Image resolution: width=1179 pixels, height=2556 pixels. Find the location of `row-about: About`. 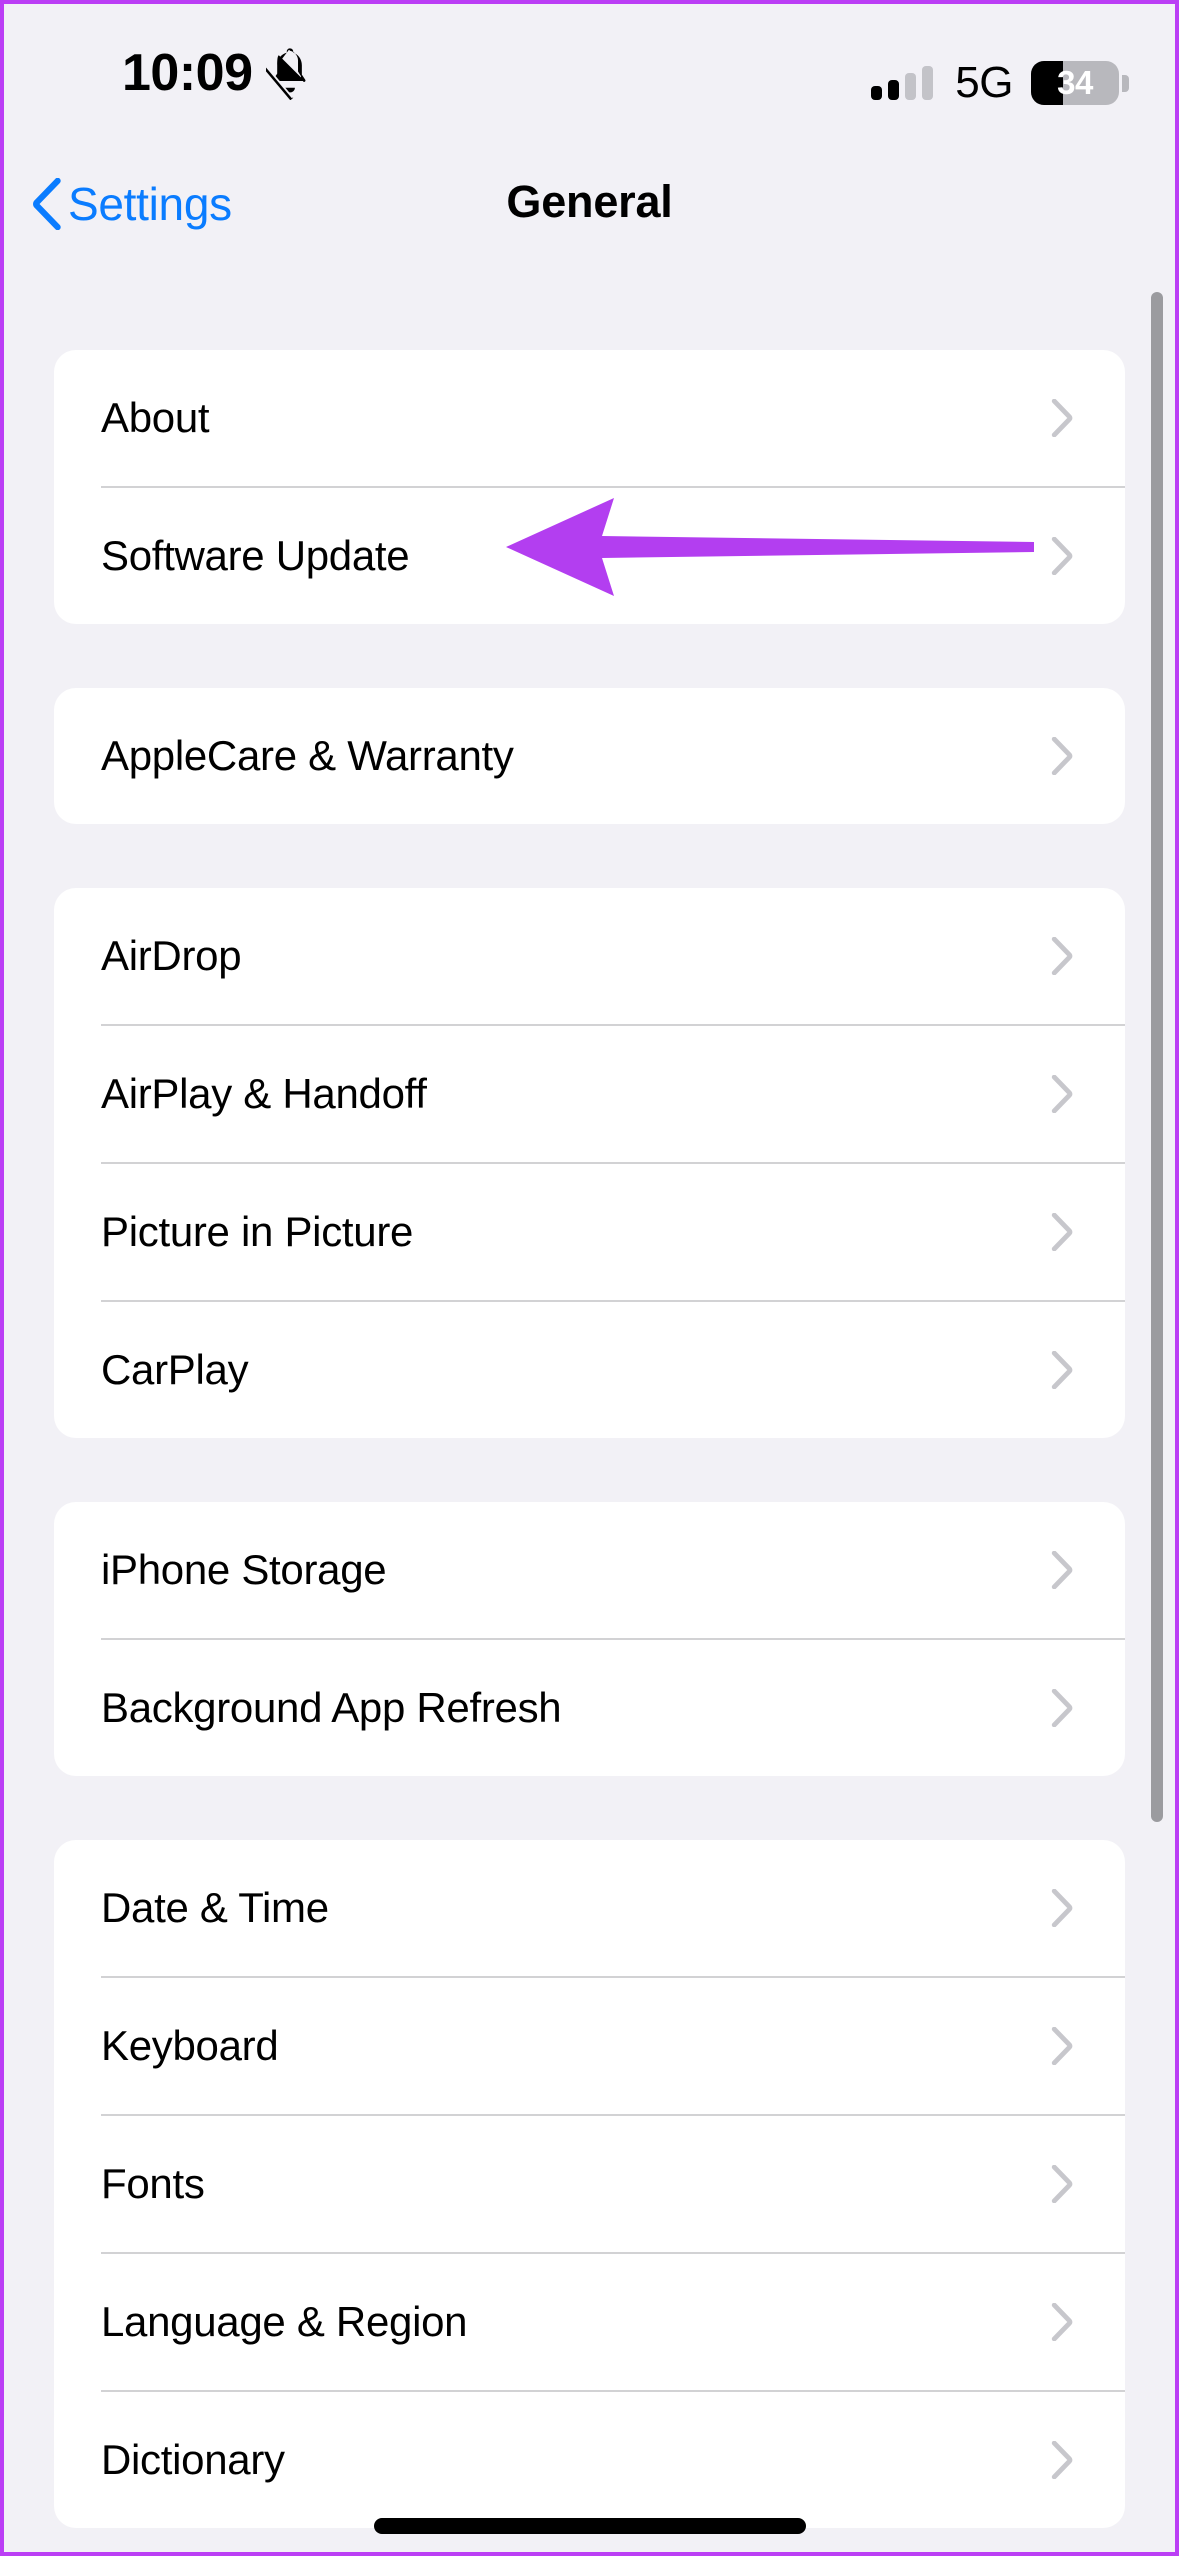

row-about: About is located at coordinates (589, 418).